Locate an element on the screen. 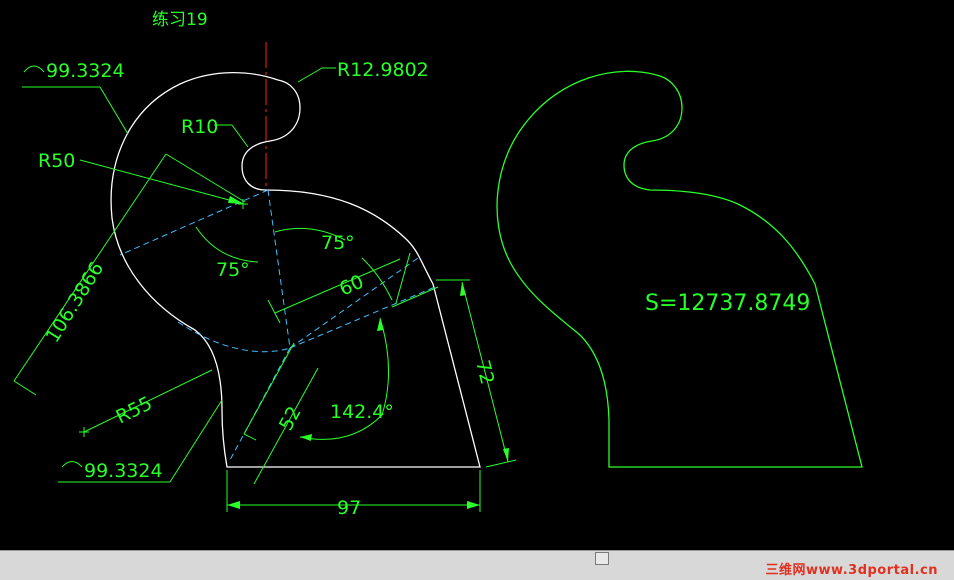  label-106-3866: 106.3866 is located at coordinates (75, 302).